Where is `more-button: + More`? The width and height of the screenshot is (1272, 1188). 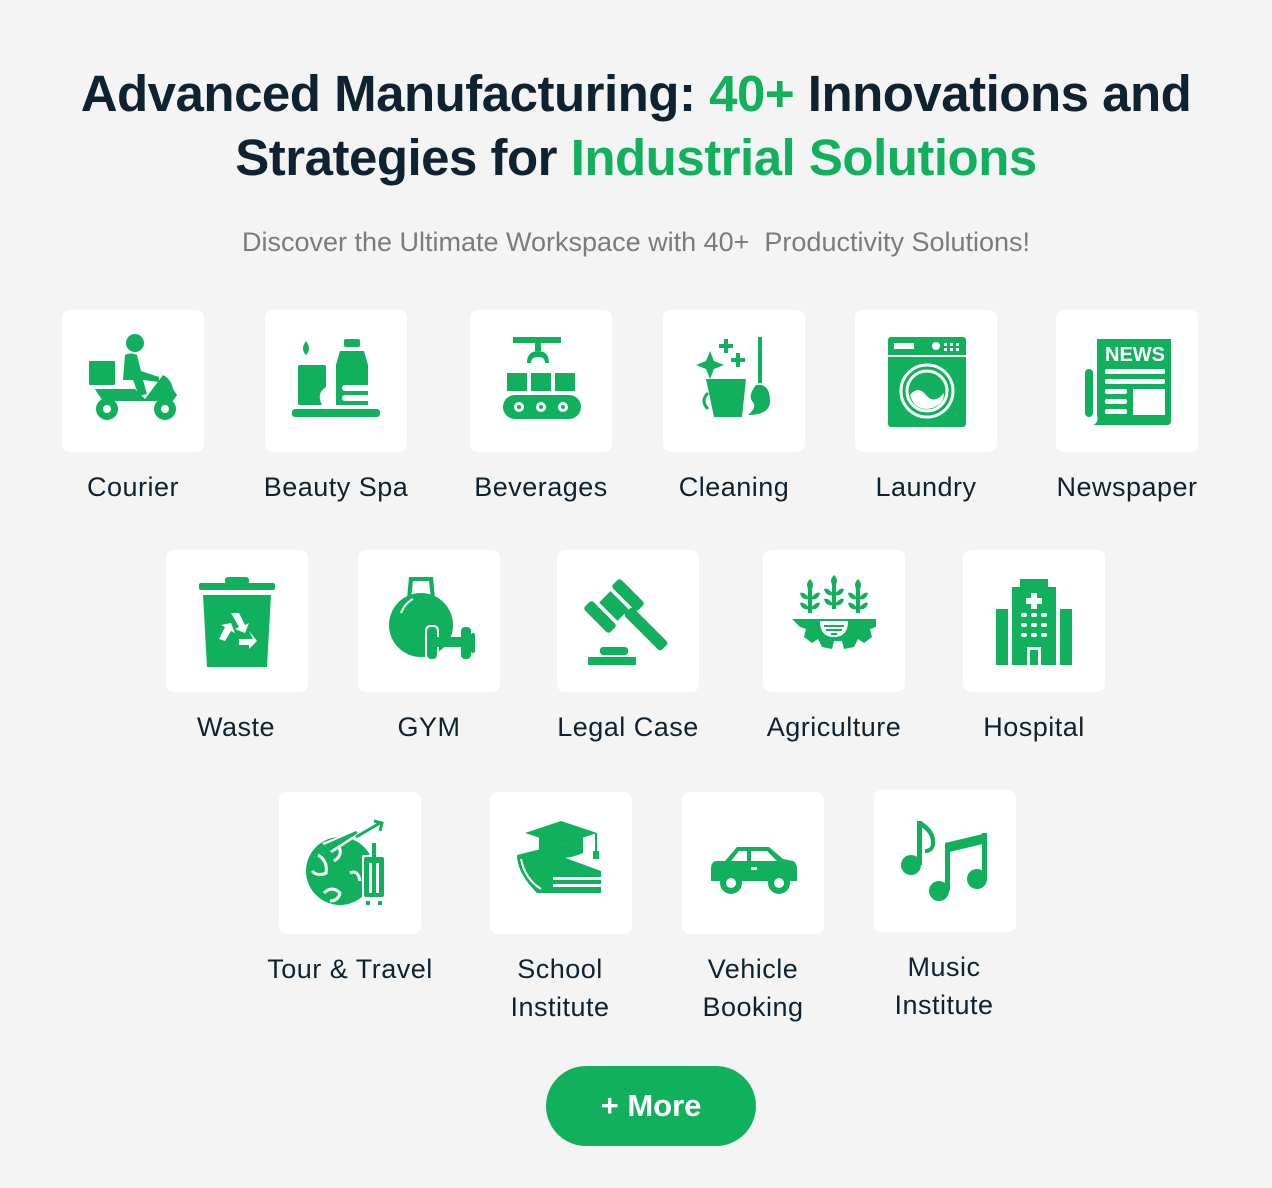 more-button: + More is located at coordinates (651, 1106).